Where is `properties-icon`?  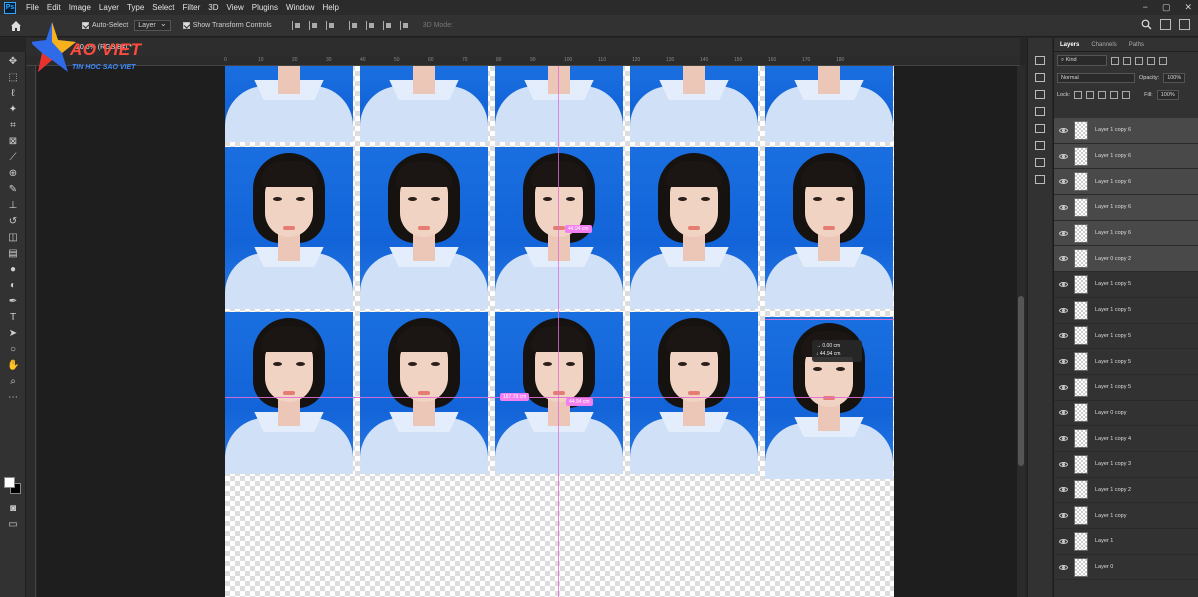 properties-icon is located at coordinates (1040, 128).